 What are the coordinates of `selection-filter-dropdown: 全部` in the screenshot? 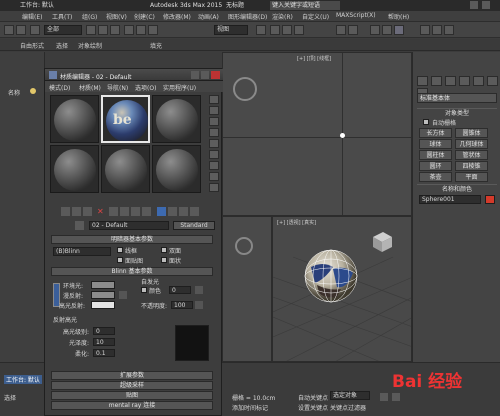 It's located at (63, 30).